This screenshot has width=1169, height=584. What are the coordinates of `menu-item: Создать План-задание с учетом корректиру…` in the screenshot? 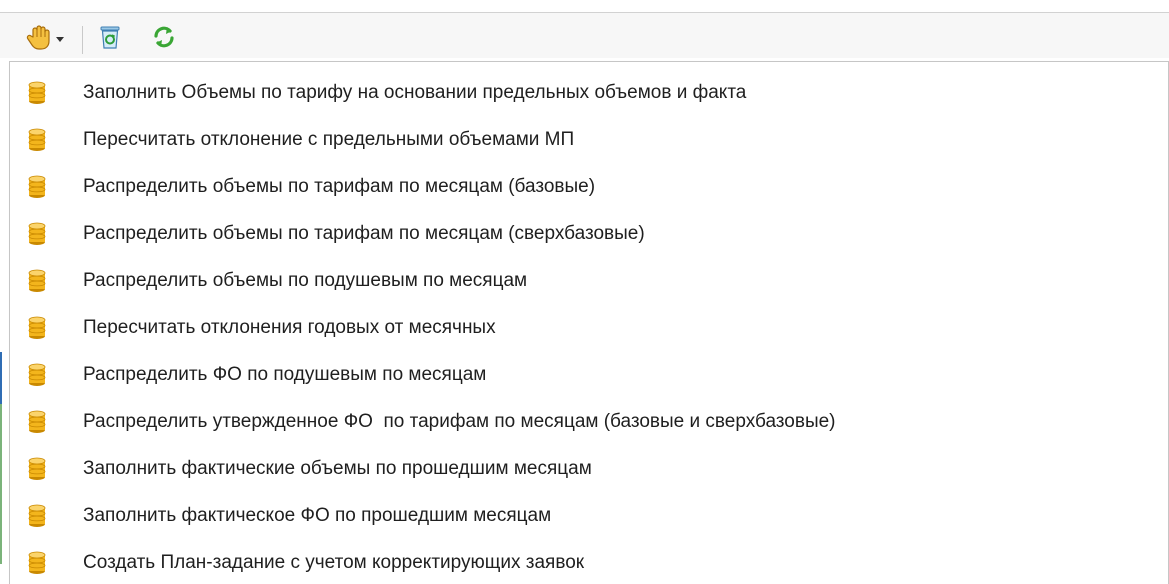 It's located at (589, 562).